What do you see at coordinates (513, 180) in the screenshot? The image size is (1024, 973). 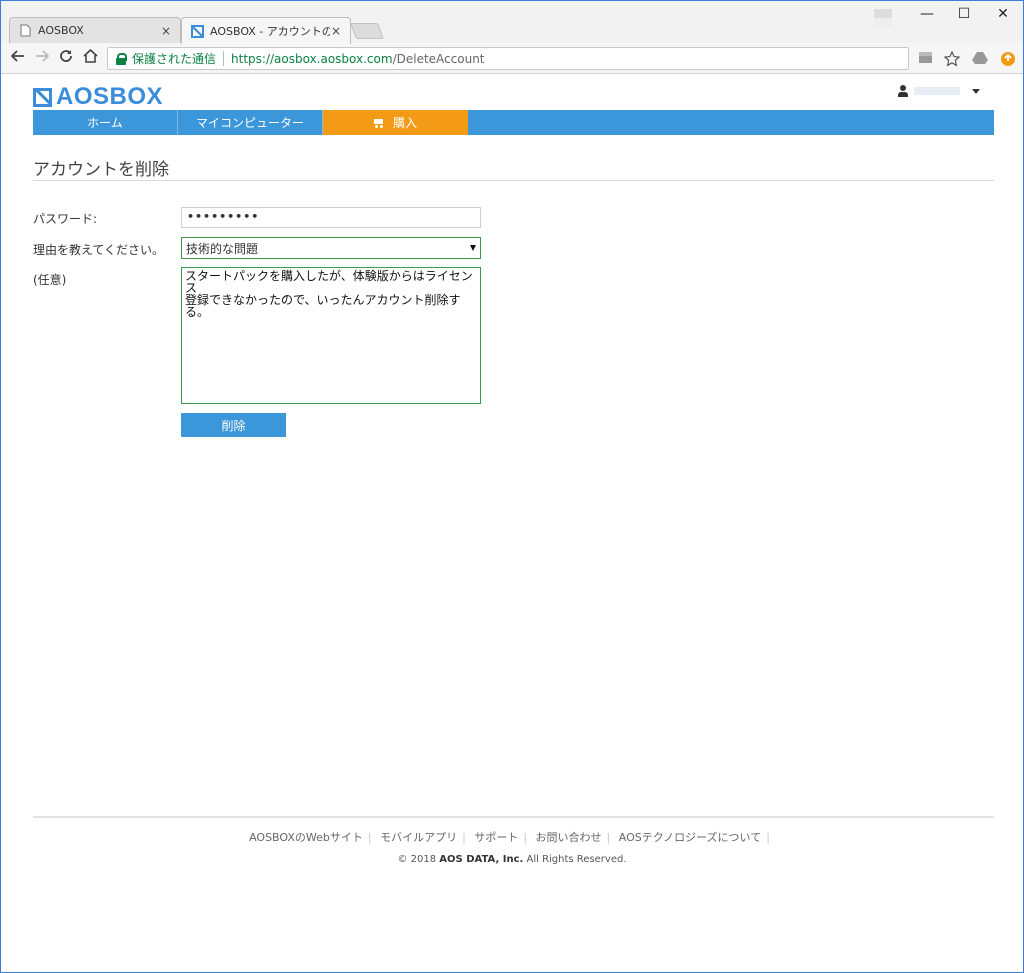 I see `title-divider` at bounding box center [513, 180].